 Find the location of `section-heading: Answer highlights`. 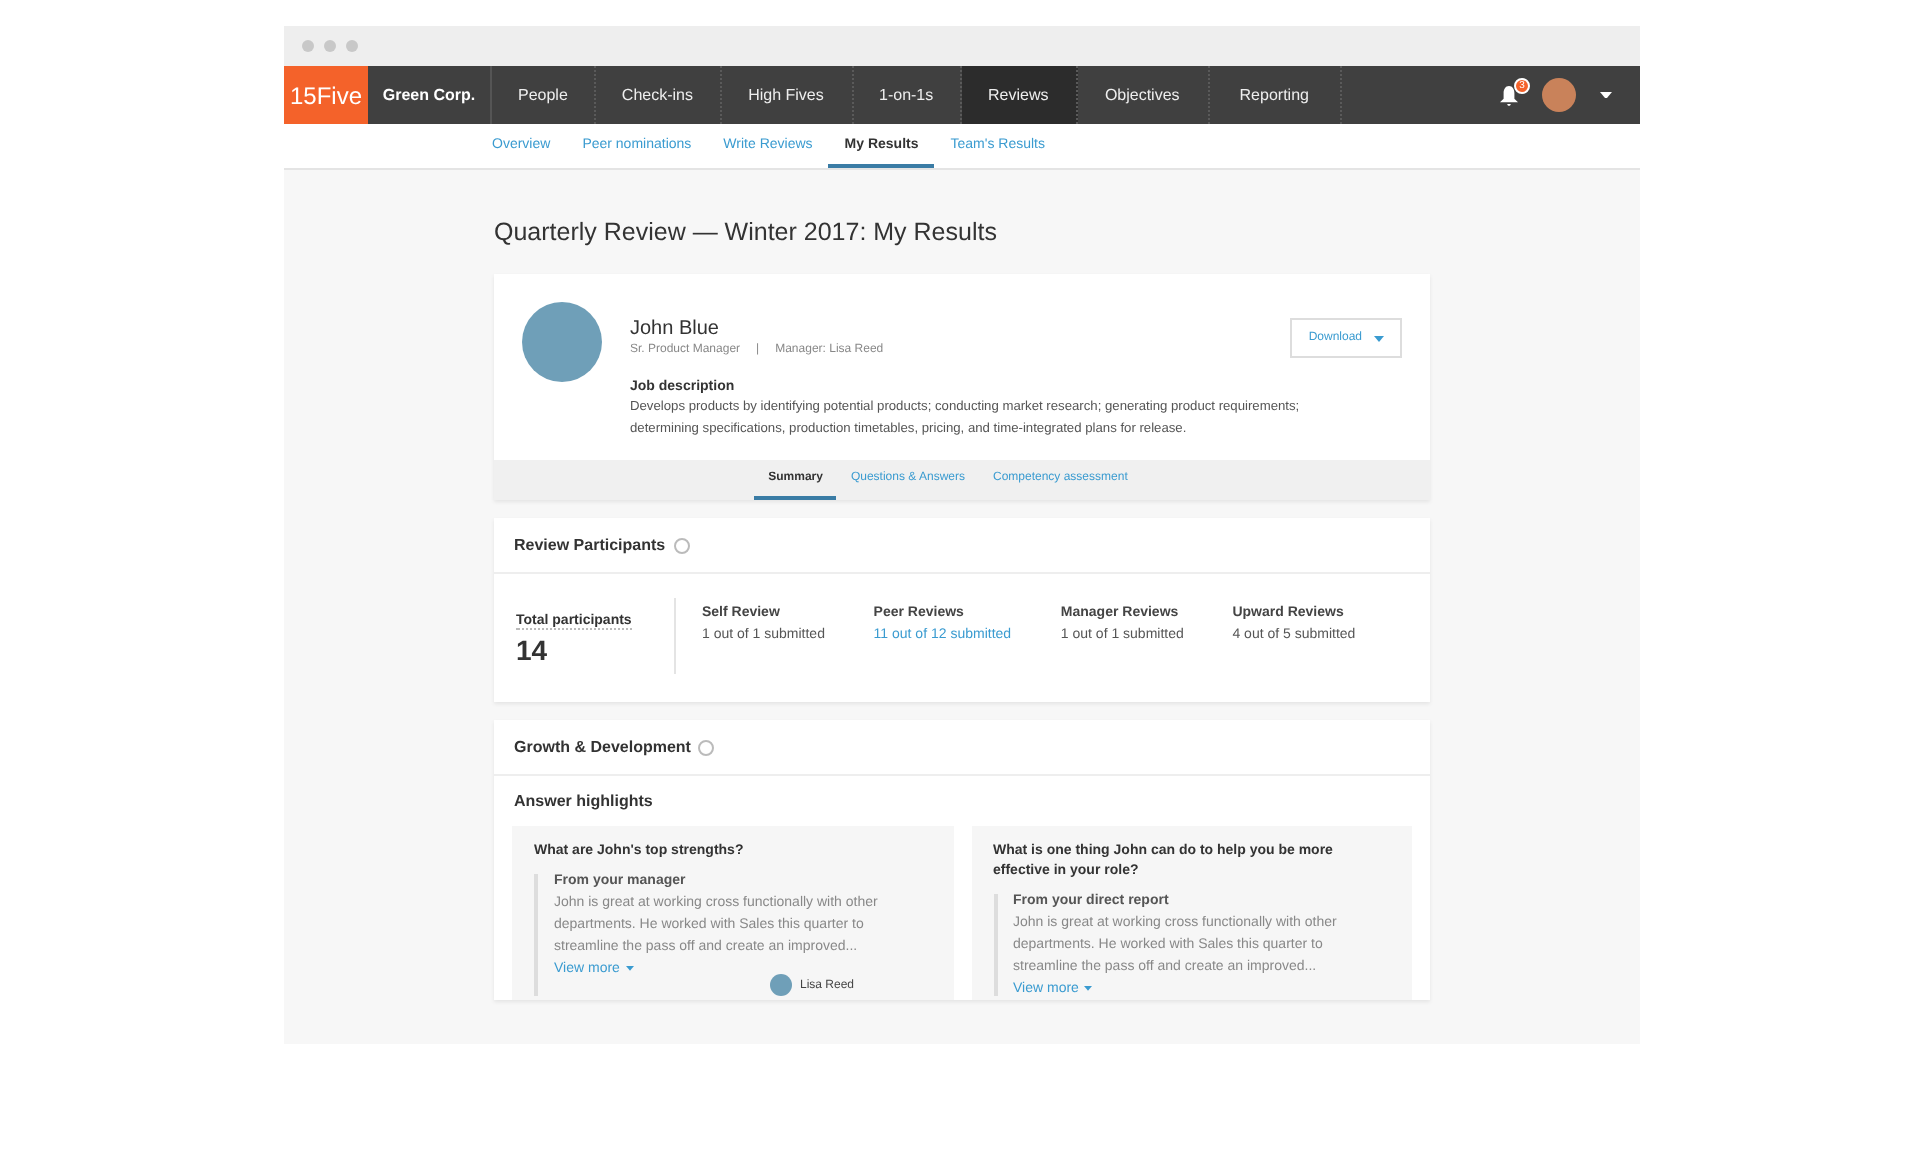

section-heading: Answer highlights is located at coordinates (583, 800).